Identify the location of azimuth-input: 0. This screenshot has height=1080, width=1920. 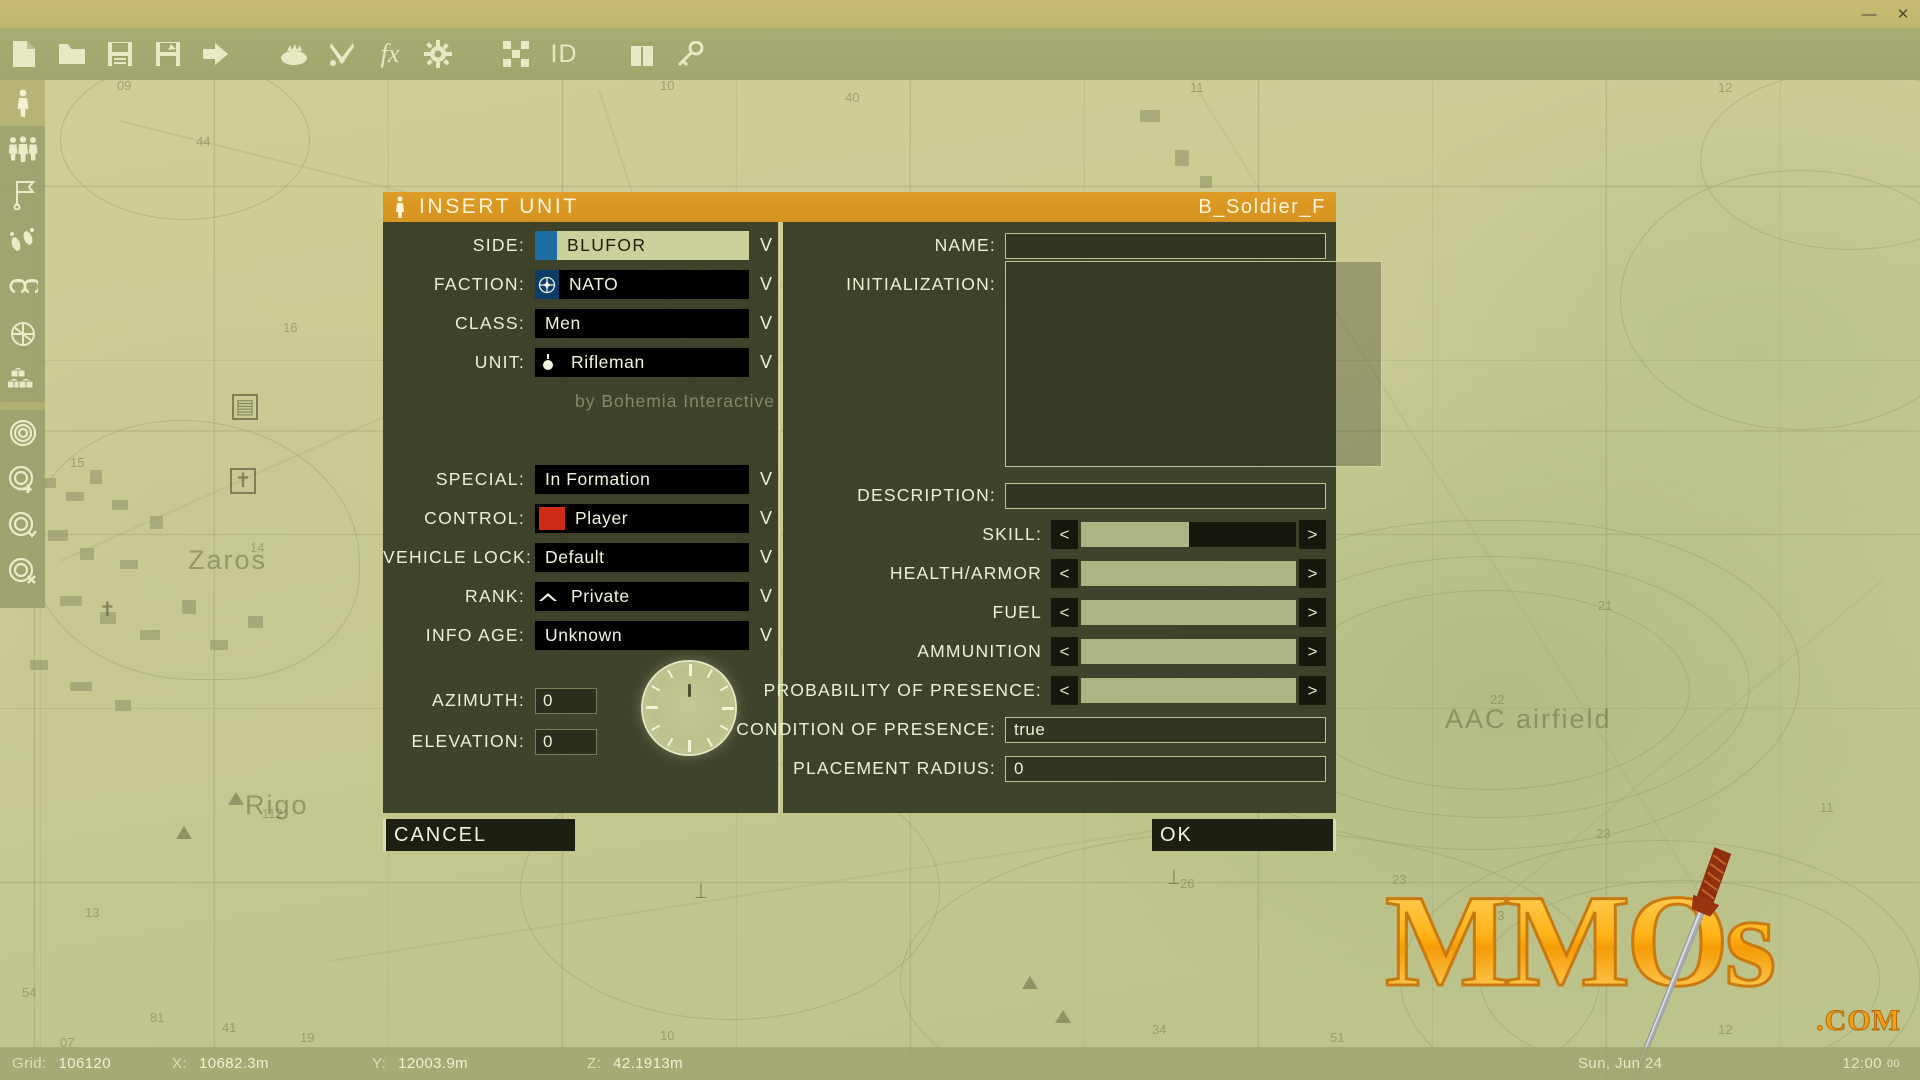
(566, 700).